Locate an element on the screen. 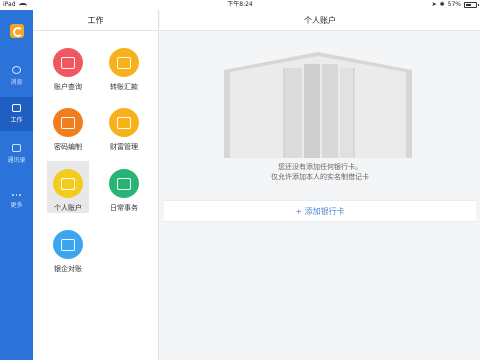 The height and width of the screenshot is (360, 480). grid-item-label: 转账汇款 is located at coordinates (124, 87).